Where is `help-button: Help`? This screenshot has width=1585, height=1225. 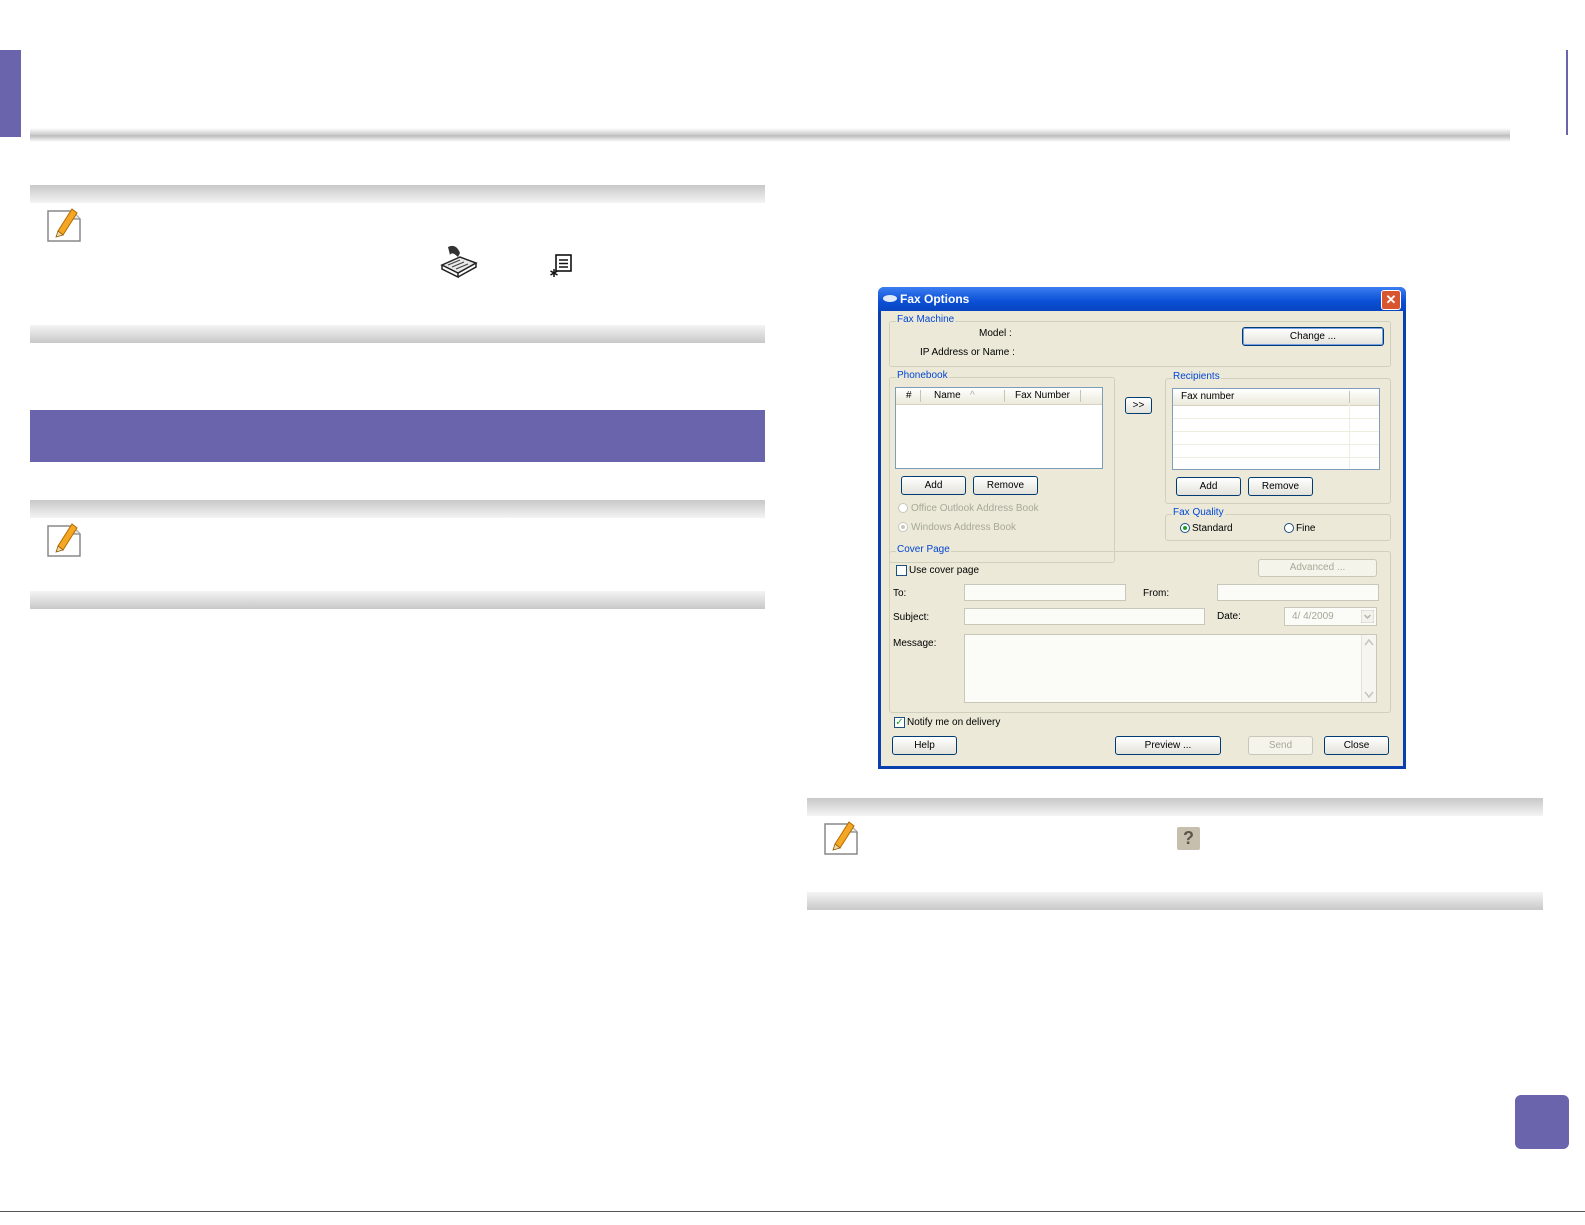 help-button: Help is located at coordinates (924, 745).